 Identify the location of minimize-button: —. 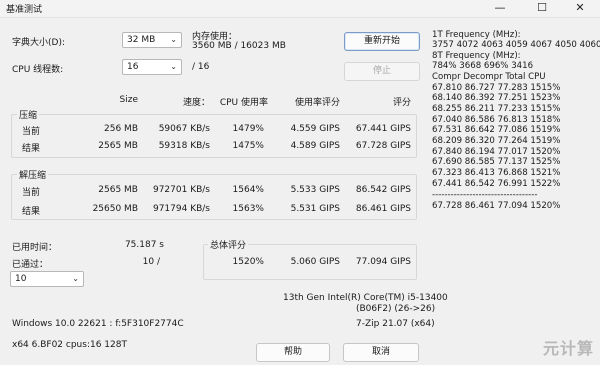
(500, 8).